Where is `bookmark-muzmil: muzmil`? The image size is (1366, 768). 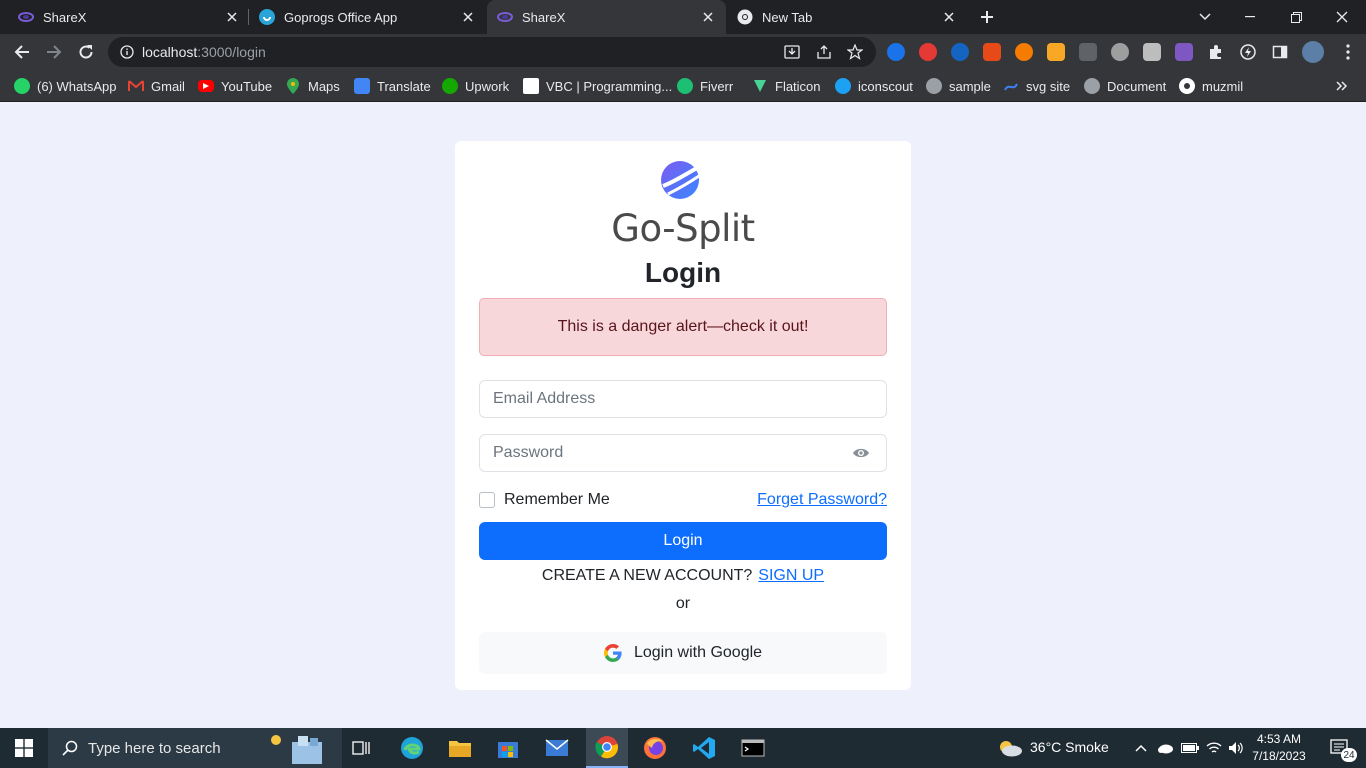 bookmark-muzmil: muzmil is located at coordinates (1211, 86).